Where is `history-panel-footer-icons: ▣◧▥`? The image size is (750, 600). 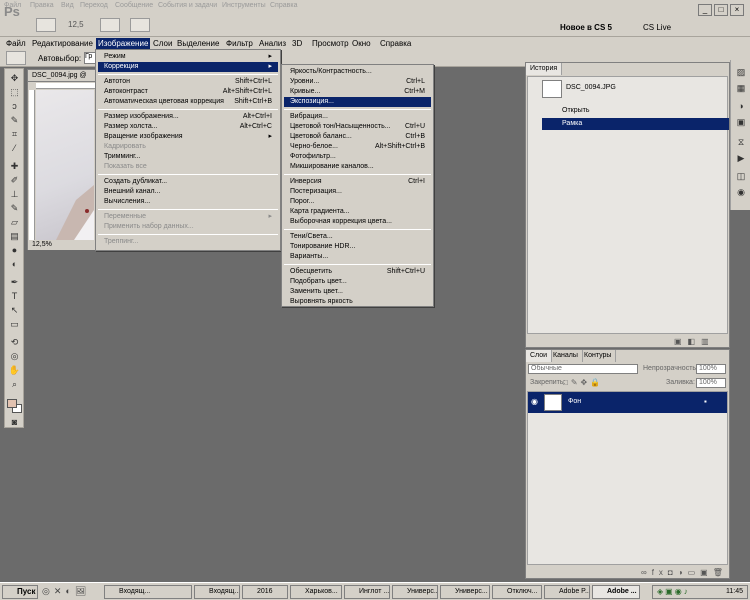 history-panel-footer-icons: ▣◧▥ is located at coordinates (699, 341).